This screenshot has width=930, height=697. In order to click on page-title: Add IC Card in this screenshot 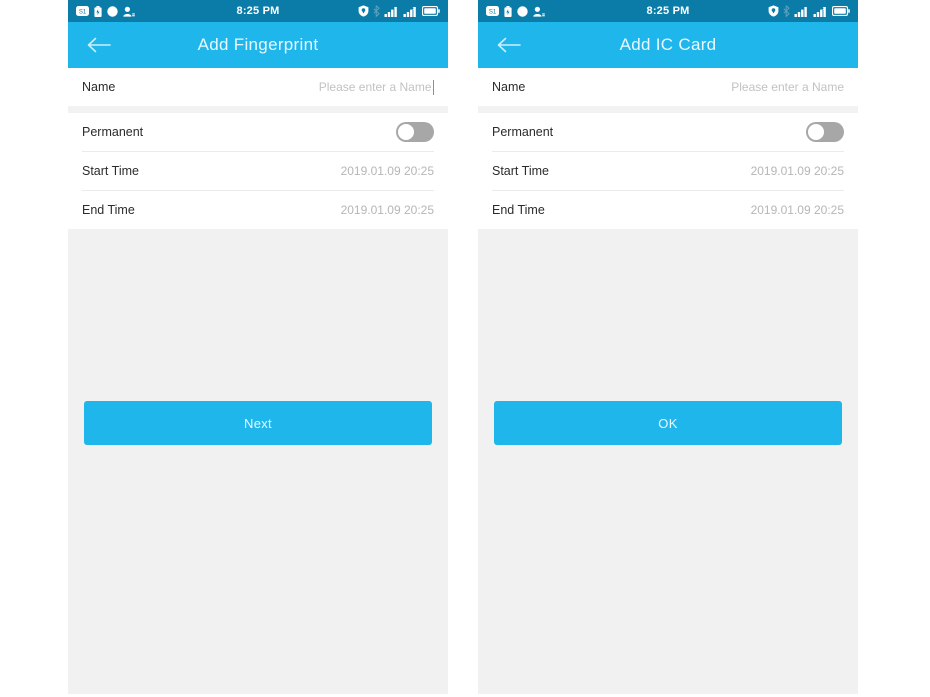, I will do `click(668, 44)`.